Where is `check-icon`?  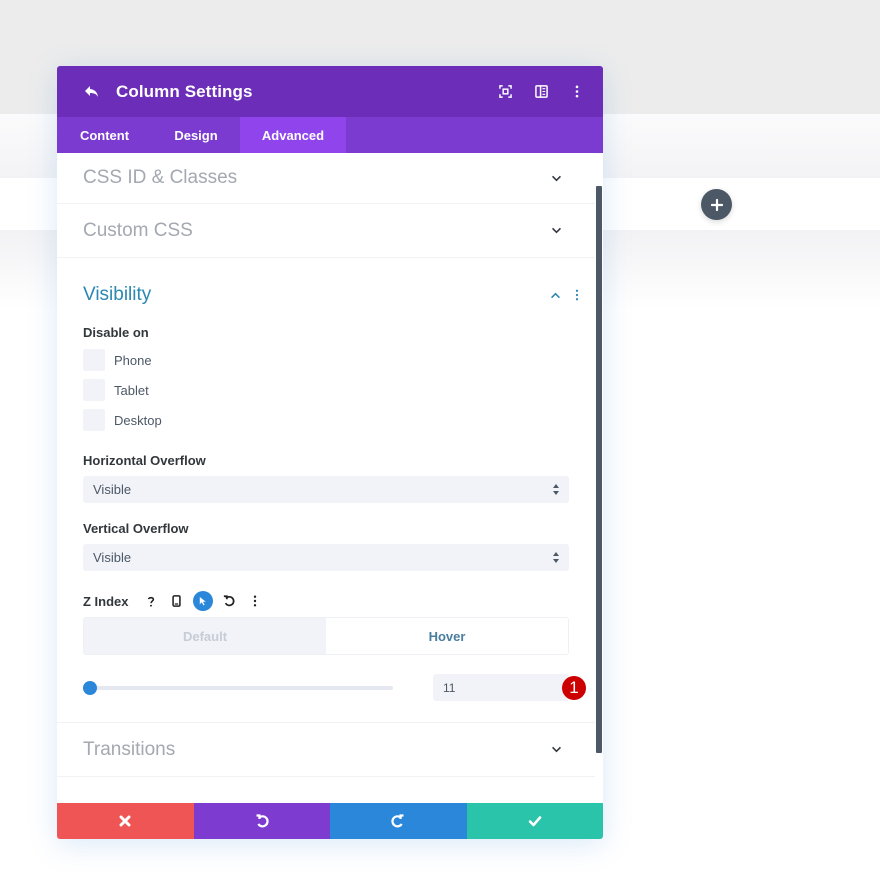 check-icon is located at coordinates (535, 821).